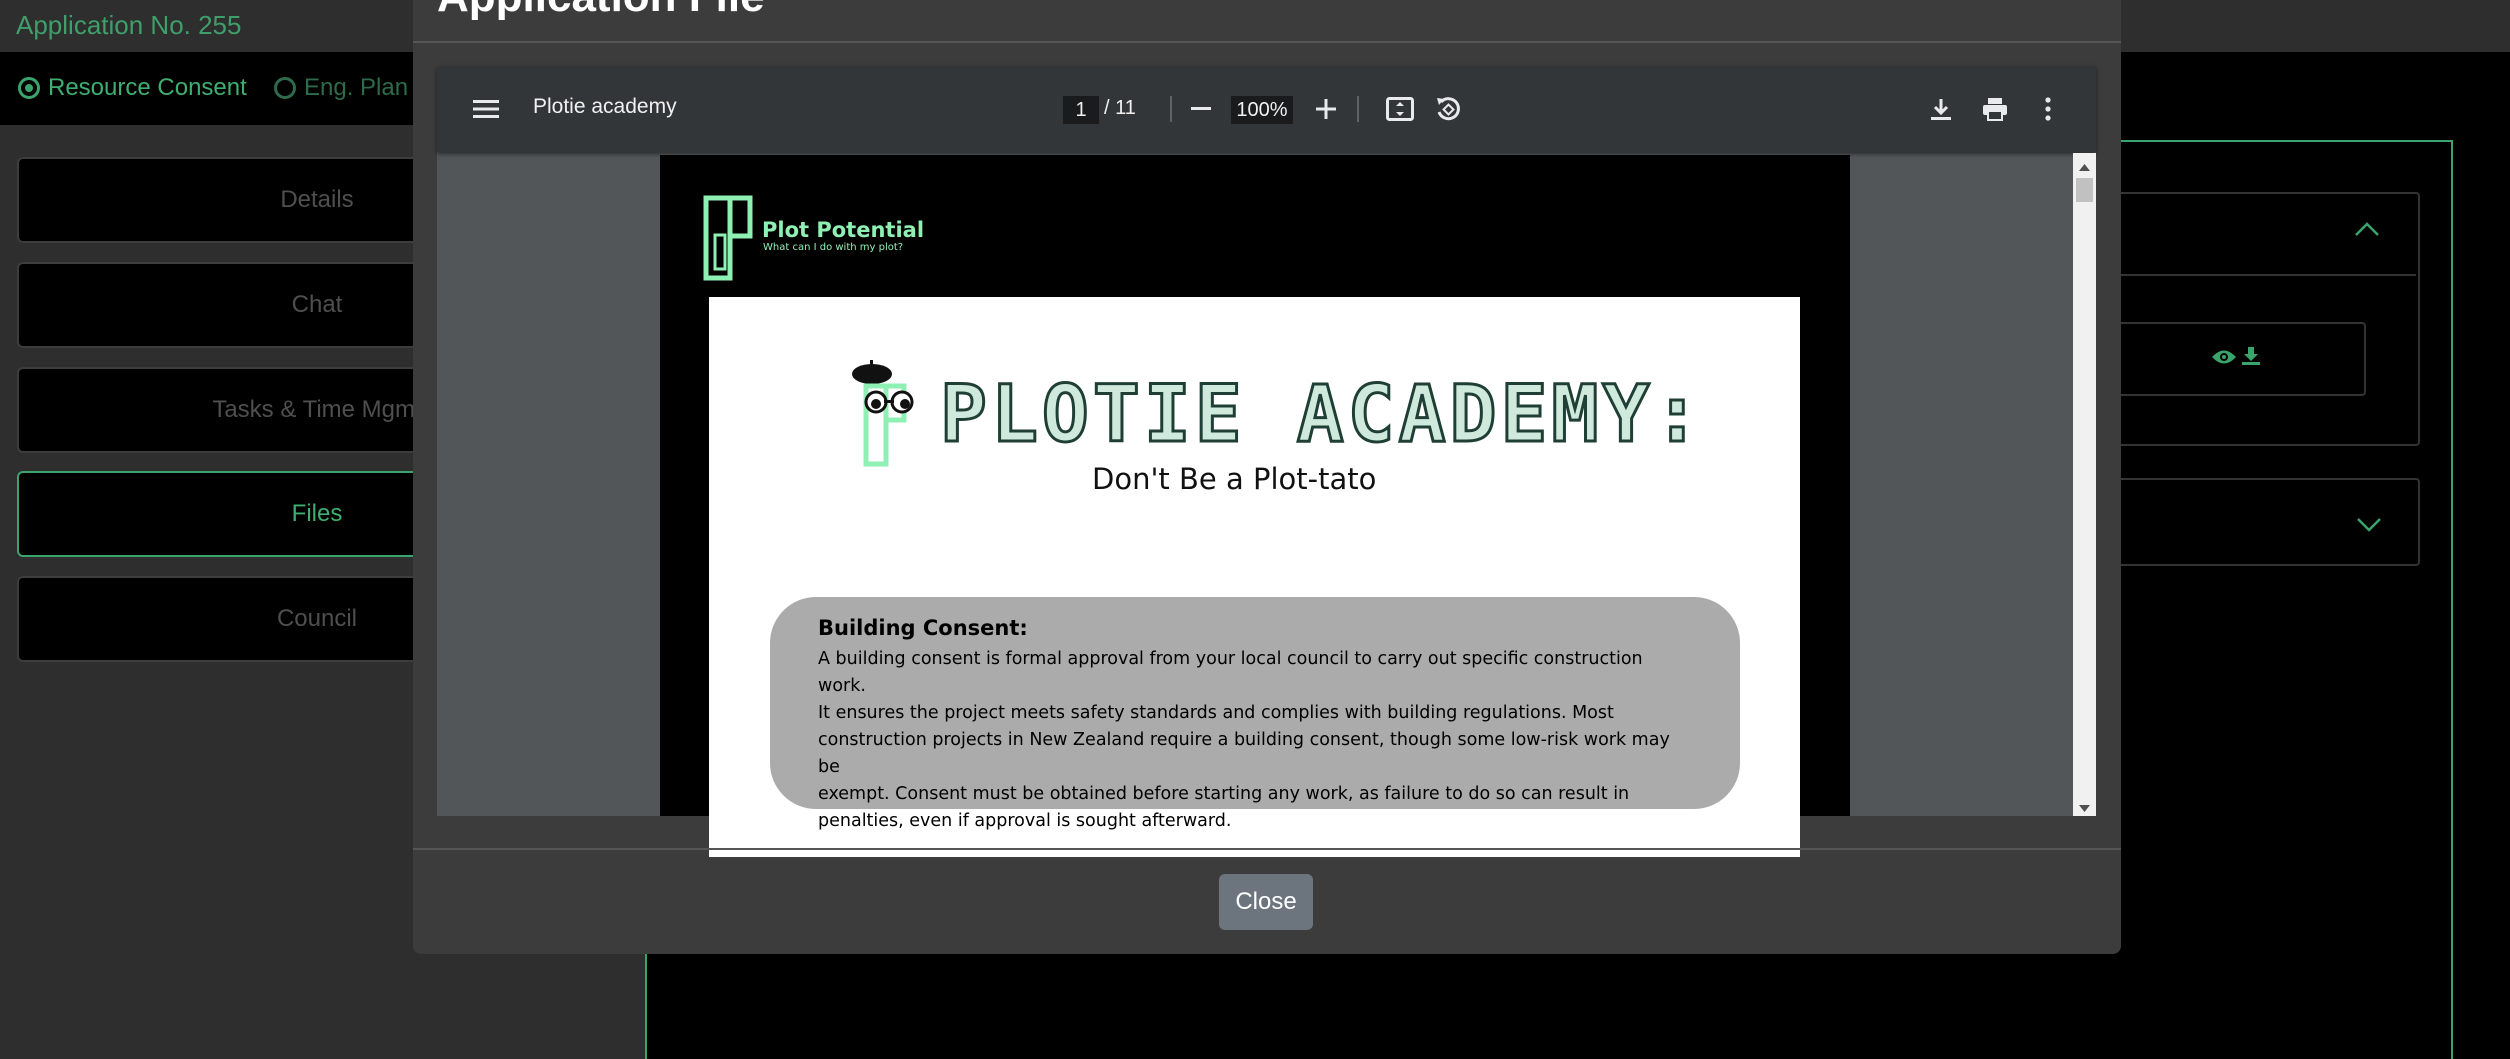  What do you see at coordinates (2048, 109) in the screenshot?
I see `more-icon` at bounding box center [2048, 109].